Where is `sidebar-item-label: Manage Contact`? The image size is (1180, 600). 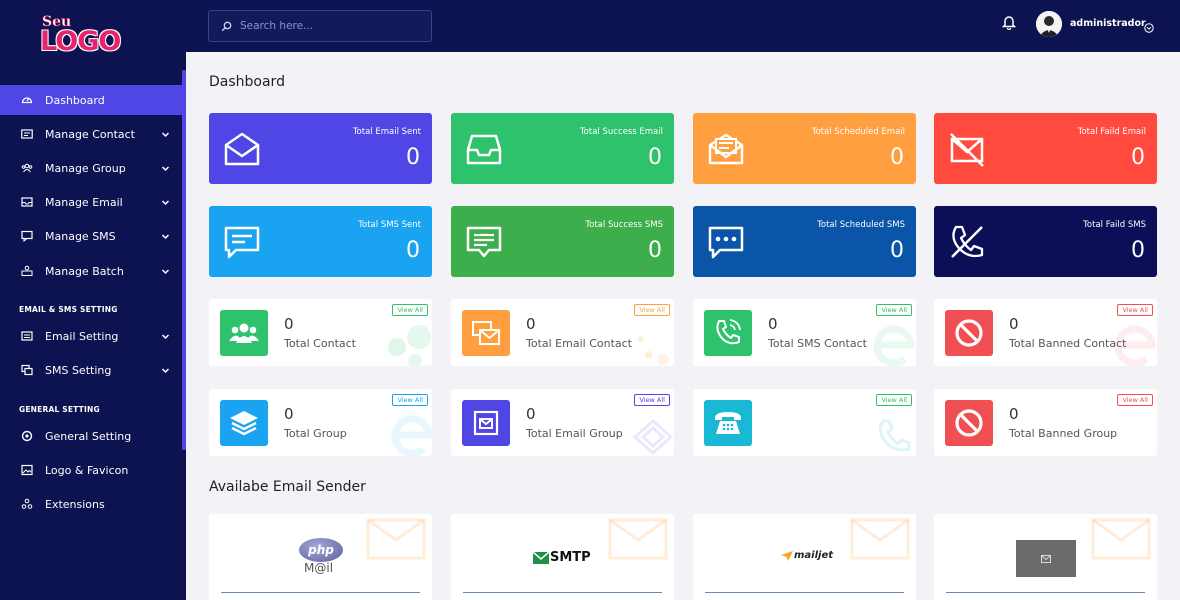 sidebar-item-label: Manage Contact is located at coordinates (90, 134).